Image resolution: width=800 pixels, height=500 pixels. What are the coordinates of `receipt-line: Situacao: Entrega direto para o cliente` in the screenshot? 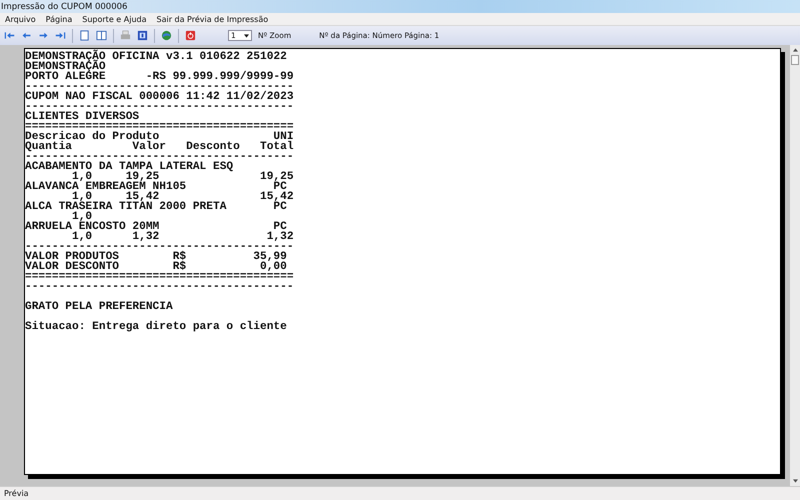 It's located at (156, 327).